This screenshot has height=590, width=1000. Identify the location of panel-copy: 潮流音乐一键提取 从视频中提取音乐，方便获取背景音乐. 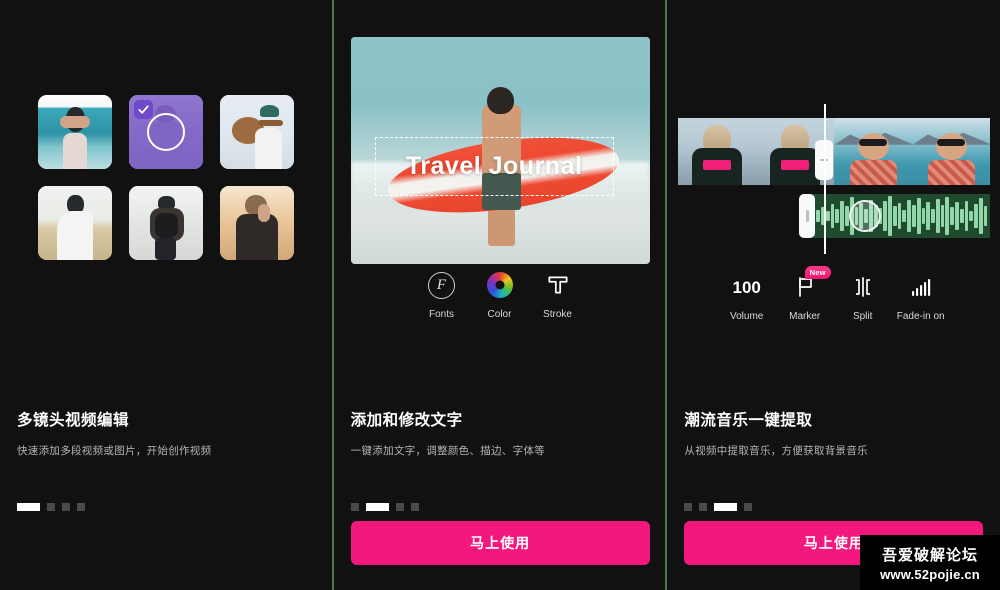
(833, 433).